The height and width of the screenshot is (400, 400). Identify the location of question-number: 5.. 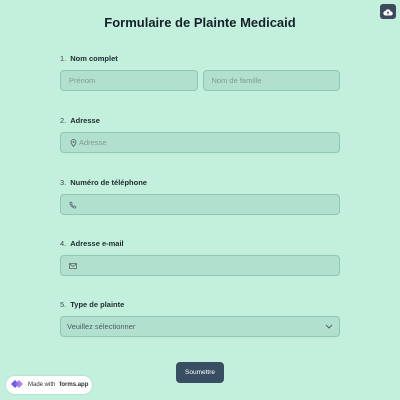
(63, 304).